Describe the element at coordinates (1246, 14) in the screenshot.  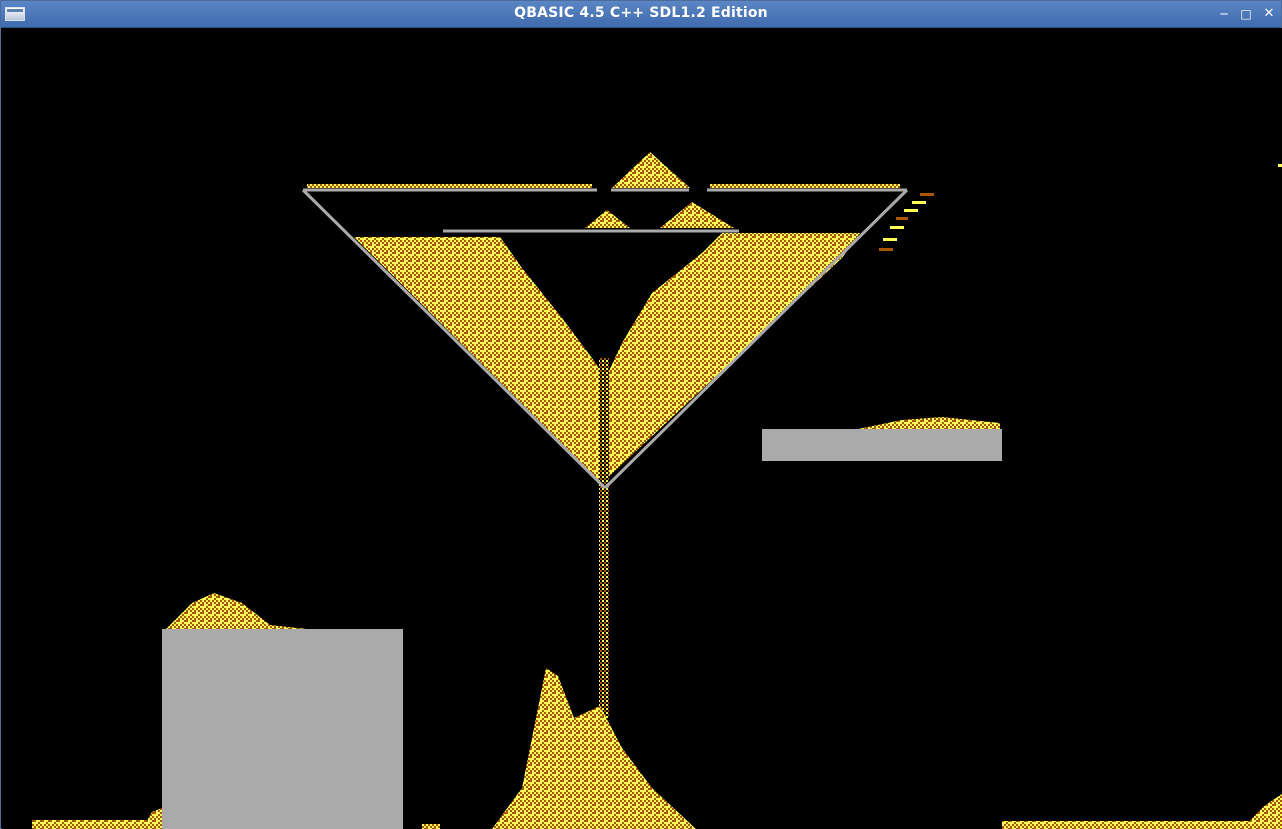
I see `maximize-icon: □` at that location.